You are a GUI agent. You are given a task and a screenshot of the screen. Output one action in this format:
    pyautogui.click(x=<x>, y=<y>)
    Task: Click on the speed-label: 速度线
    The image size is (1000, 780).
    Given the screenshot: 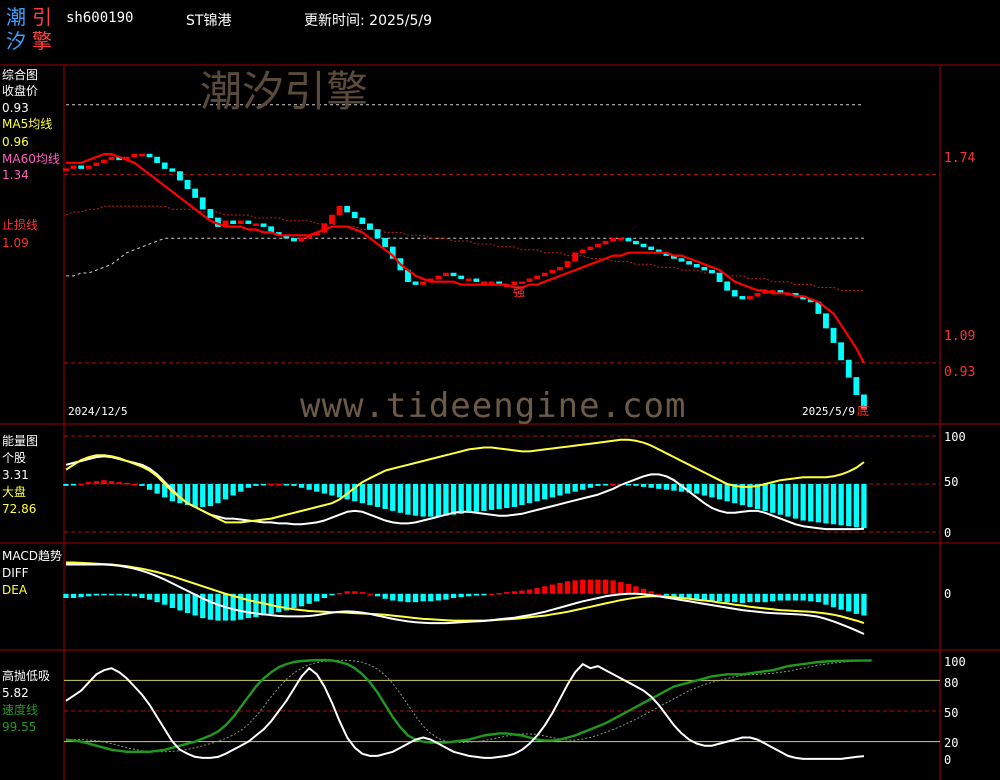 What is the action you would take?
    pyautogui.click(x=20, y=710)
    